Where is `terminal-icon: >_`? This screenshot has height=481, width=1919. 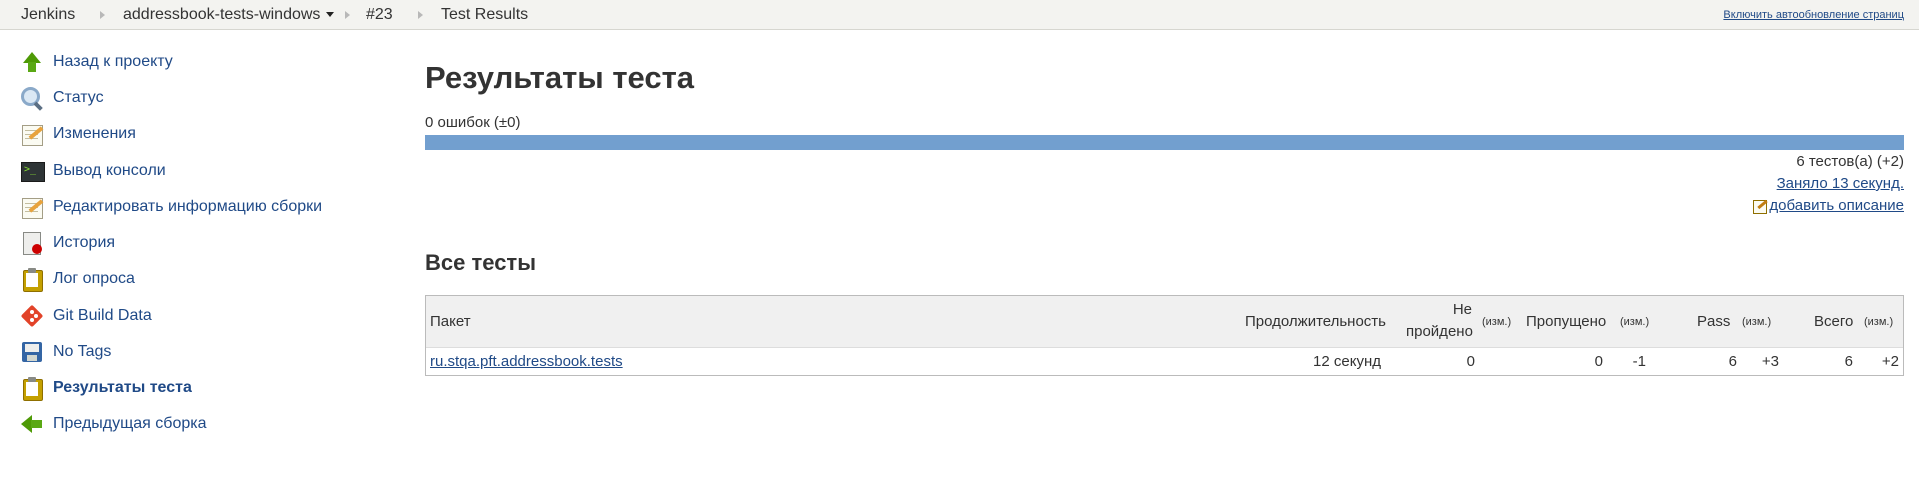
terminal-icon: >_ is located at coordinates (32, 171).